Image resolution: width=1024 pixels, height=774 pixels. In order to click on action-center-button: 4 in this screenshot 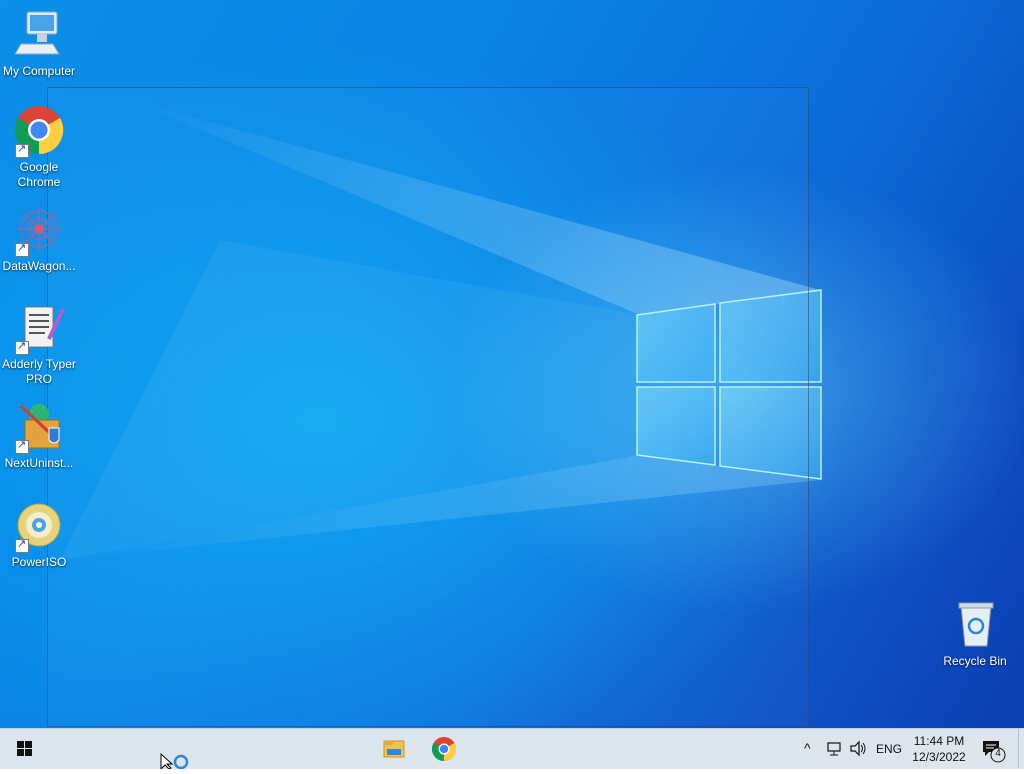, I will do `click(993, 750)`.